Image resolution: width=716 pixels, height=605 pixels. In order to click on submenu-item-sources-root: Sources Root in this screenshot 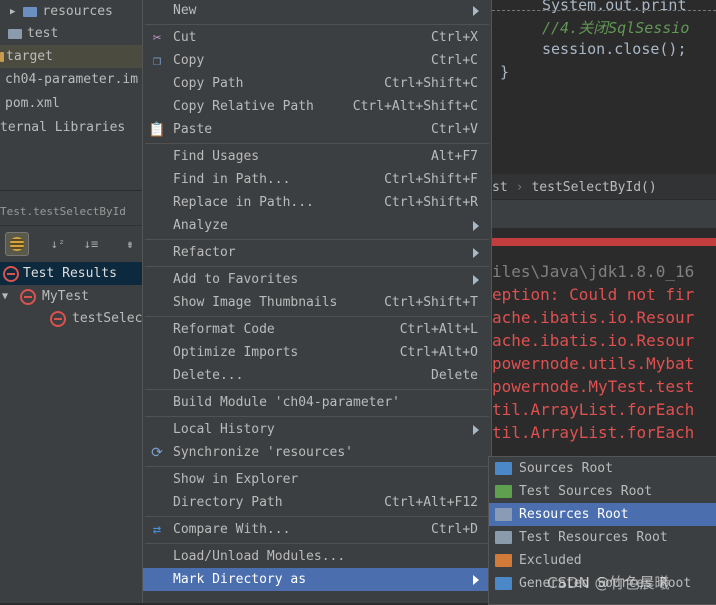, I will do `click(602, 468)`.